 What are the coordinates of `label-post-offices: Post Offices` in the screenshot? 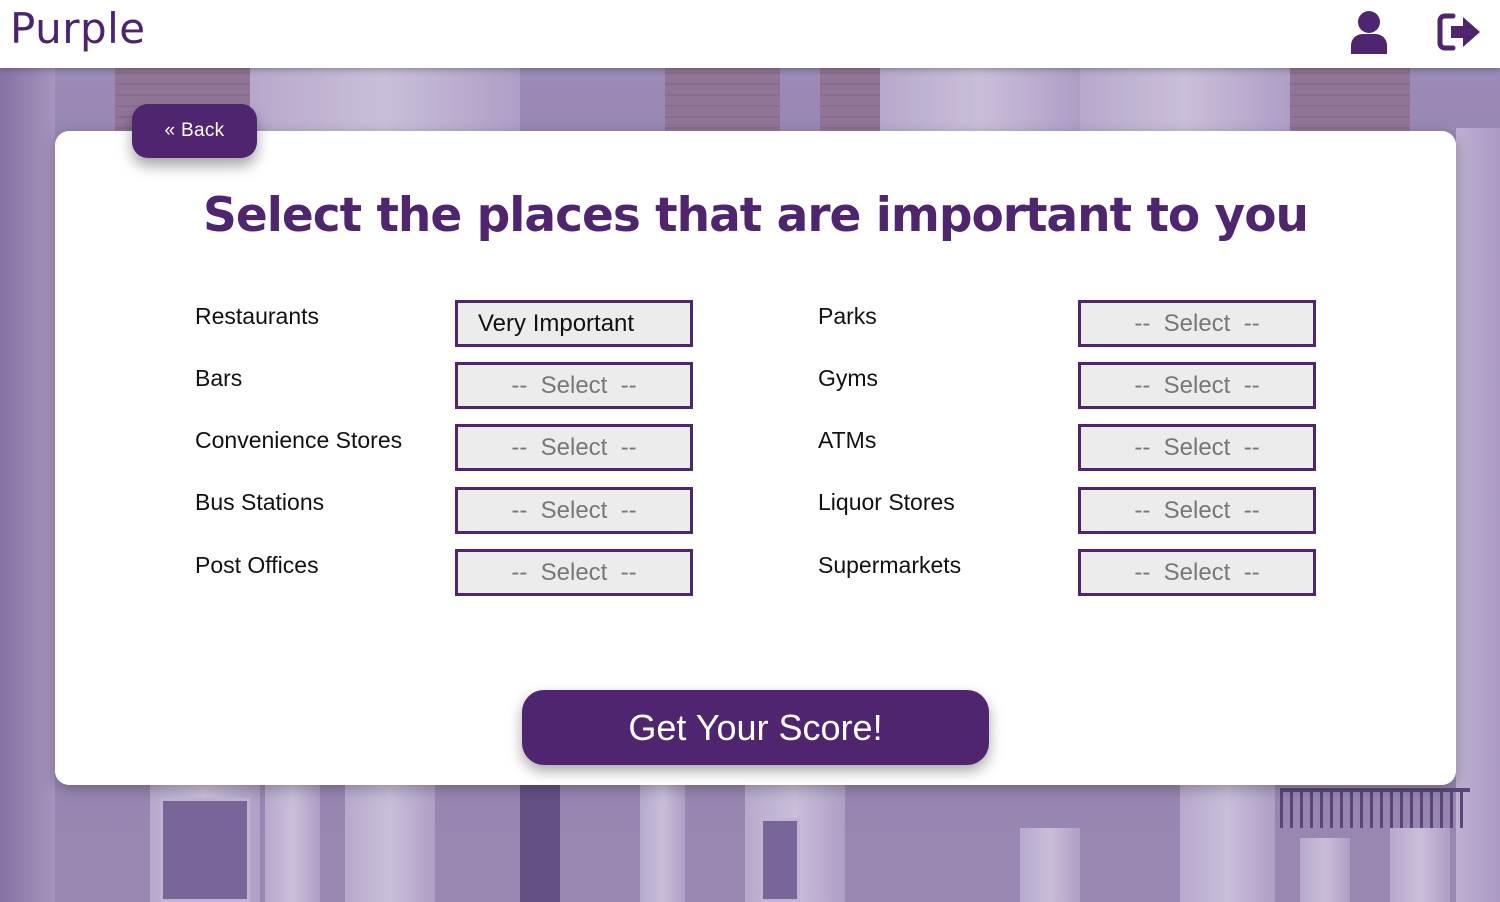 It's located at (257, 565).